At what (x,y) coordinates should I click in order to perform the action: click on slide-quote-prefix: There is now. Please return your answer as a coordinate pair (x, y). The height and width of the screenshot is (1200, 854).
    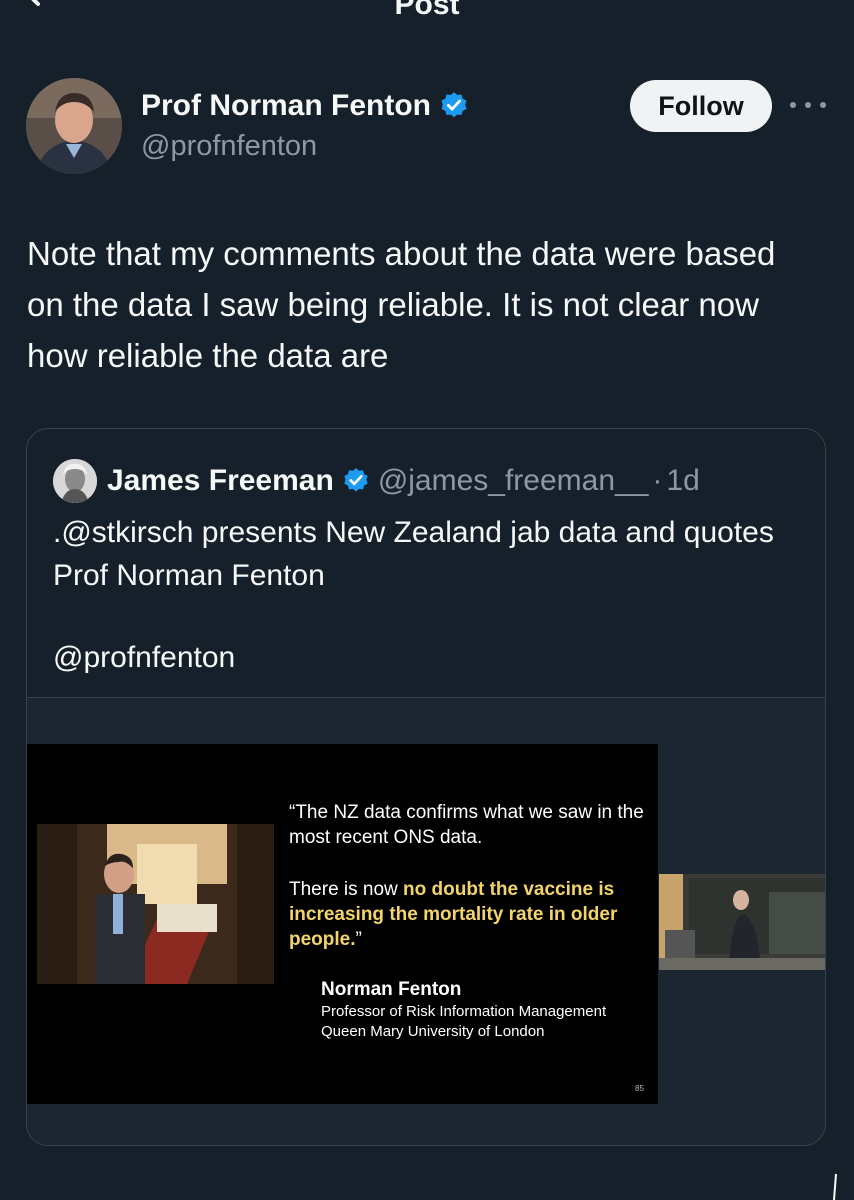
    Looking at the image, I should click on (346, 889).